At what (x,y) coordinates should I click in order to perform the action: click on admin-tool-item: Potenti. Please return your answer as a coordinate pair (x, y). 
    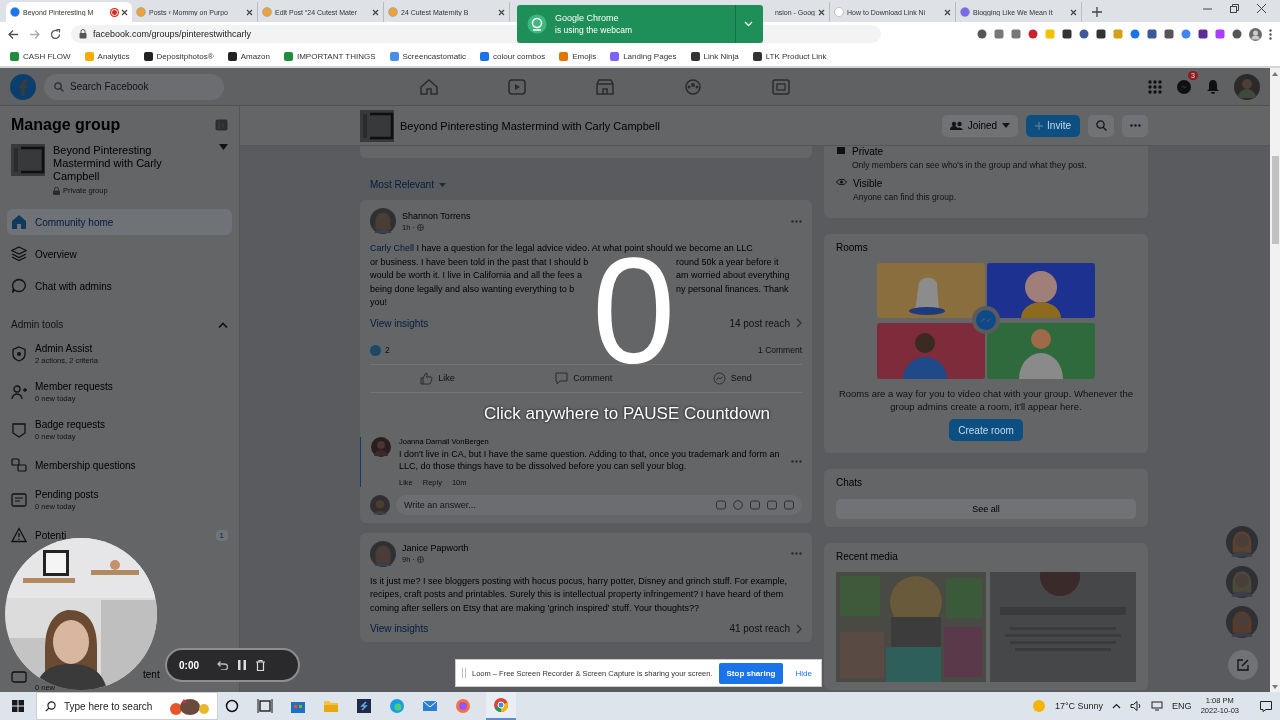
    Looking at the image, I should click on (51, 535).